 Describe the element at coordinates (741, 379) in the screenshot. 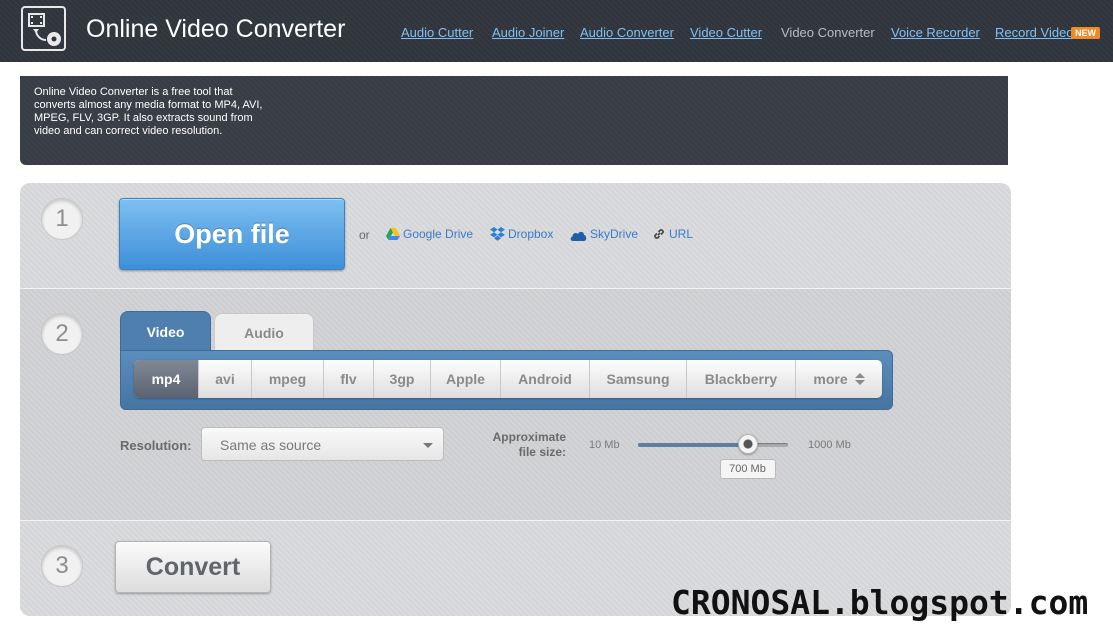

I see `format-blackberry: Blackberry` at that location.